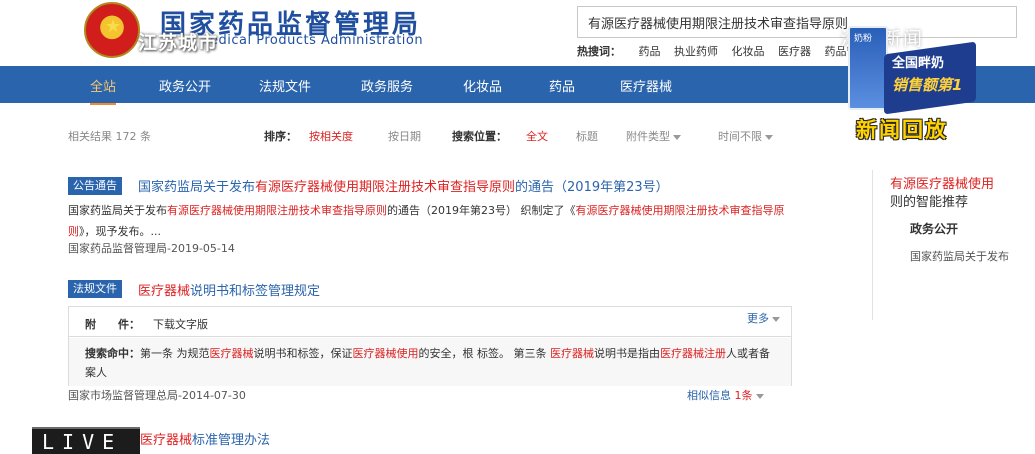 This screenshot has height=454, width=1035. What do you see at coordinates (868, 68) in the screenshot?
I see `milk-box-image: 奶粉` at bounding box center [868, 68].